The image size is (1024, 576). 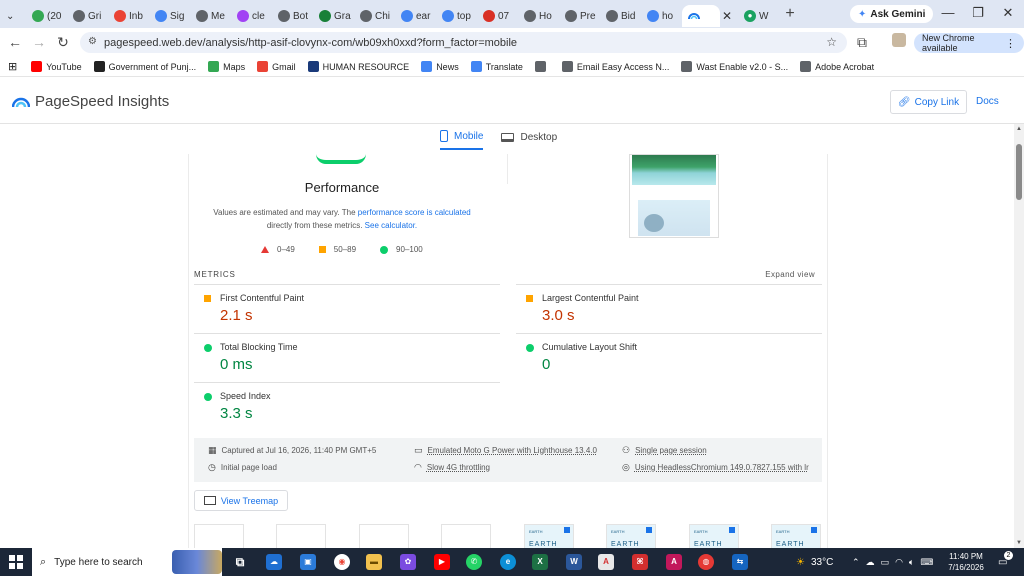 What do you see at coordinates (606, 562) in the screenshot?
I see `acrobat-icon: A` at bounding box center [606, 562].